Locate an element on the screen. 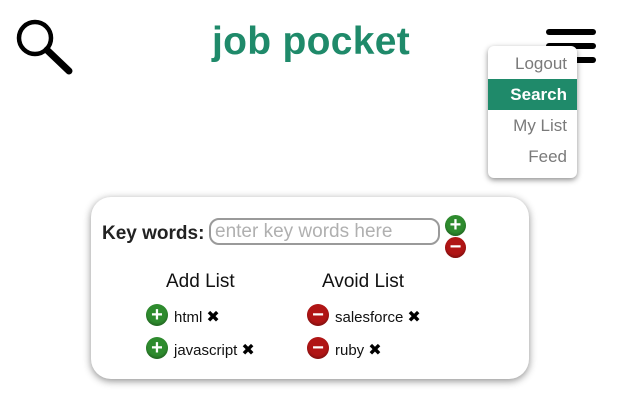 This screenshot has height=418, width=622. add-list-title: Add List is located at coordinates (200, 281).